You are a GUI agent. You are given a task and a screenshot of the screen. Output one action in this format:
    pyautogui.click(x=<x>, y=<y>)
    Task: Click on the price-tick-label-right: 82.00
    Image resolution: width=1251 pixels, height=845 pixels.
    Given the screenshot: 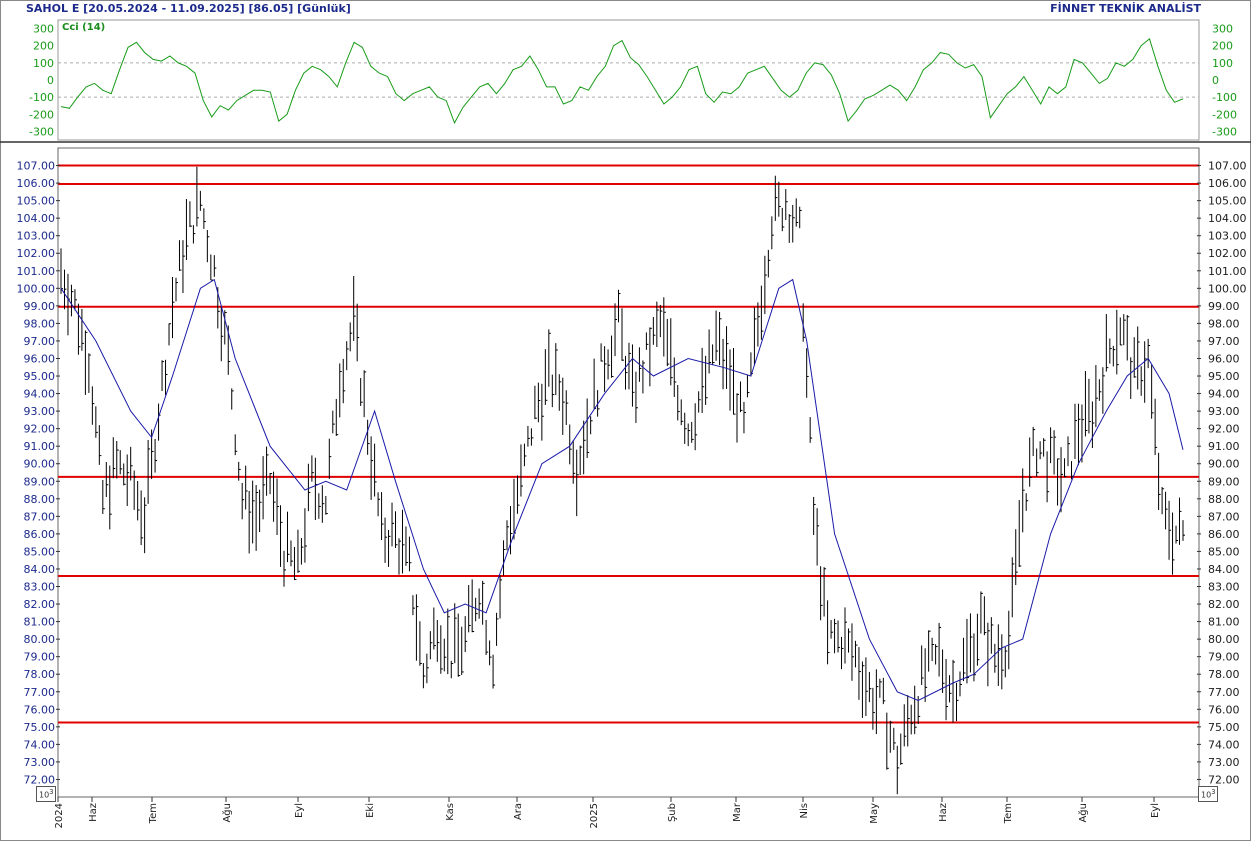 What is the action you would take?
    pyautogui.click(x=1224, y=604)
    